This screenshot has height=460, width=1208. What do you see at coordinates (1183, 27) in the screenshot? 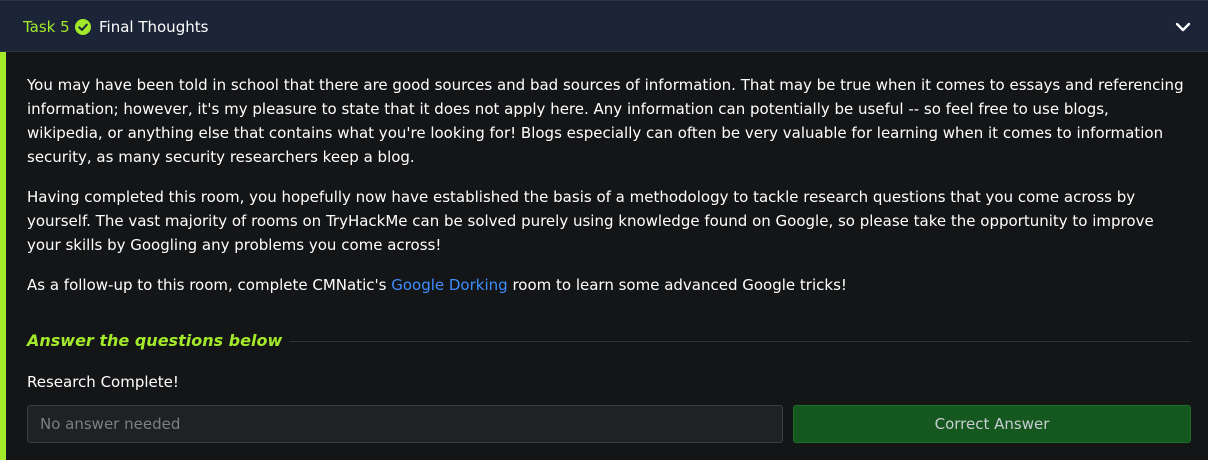
I see `chevron-down-icon` at bounding box center [1183, 27].